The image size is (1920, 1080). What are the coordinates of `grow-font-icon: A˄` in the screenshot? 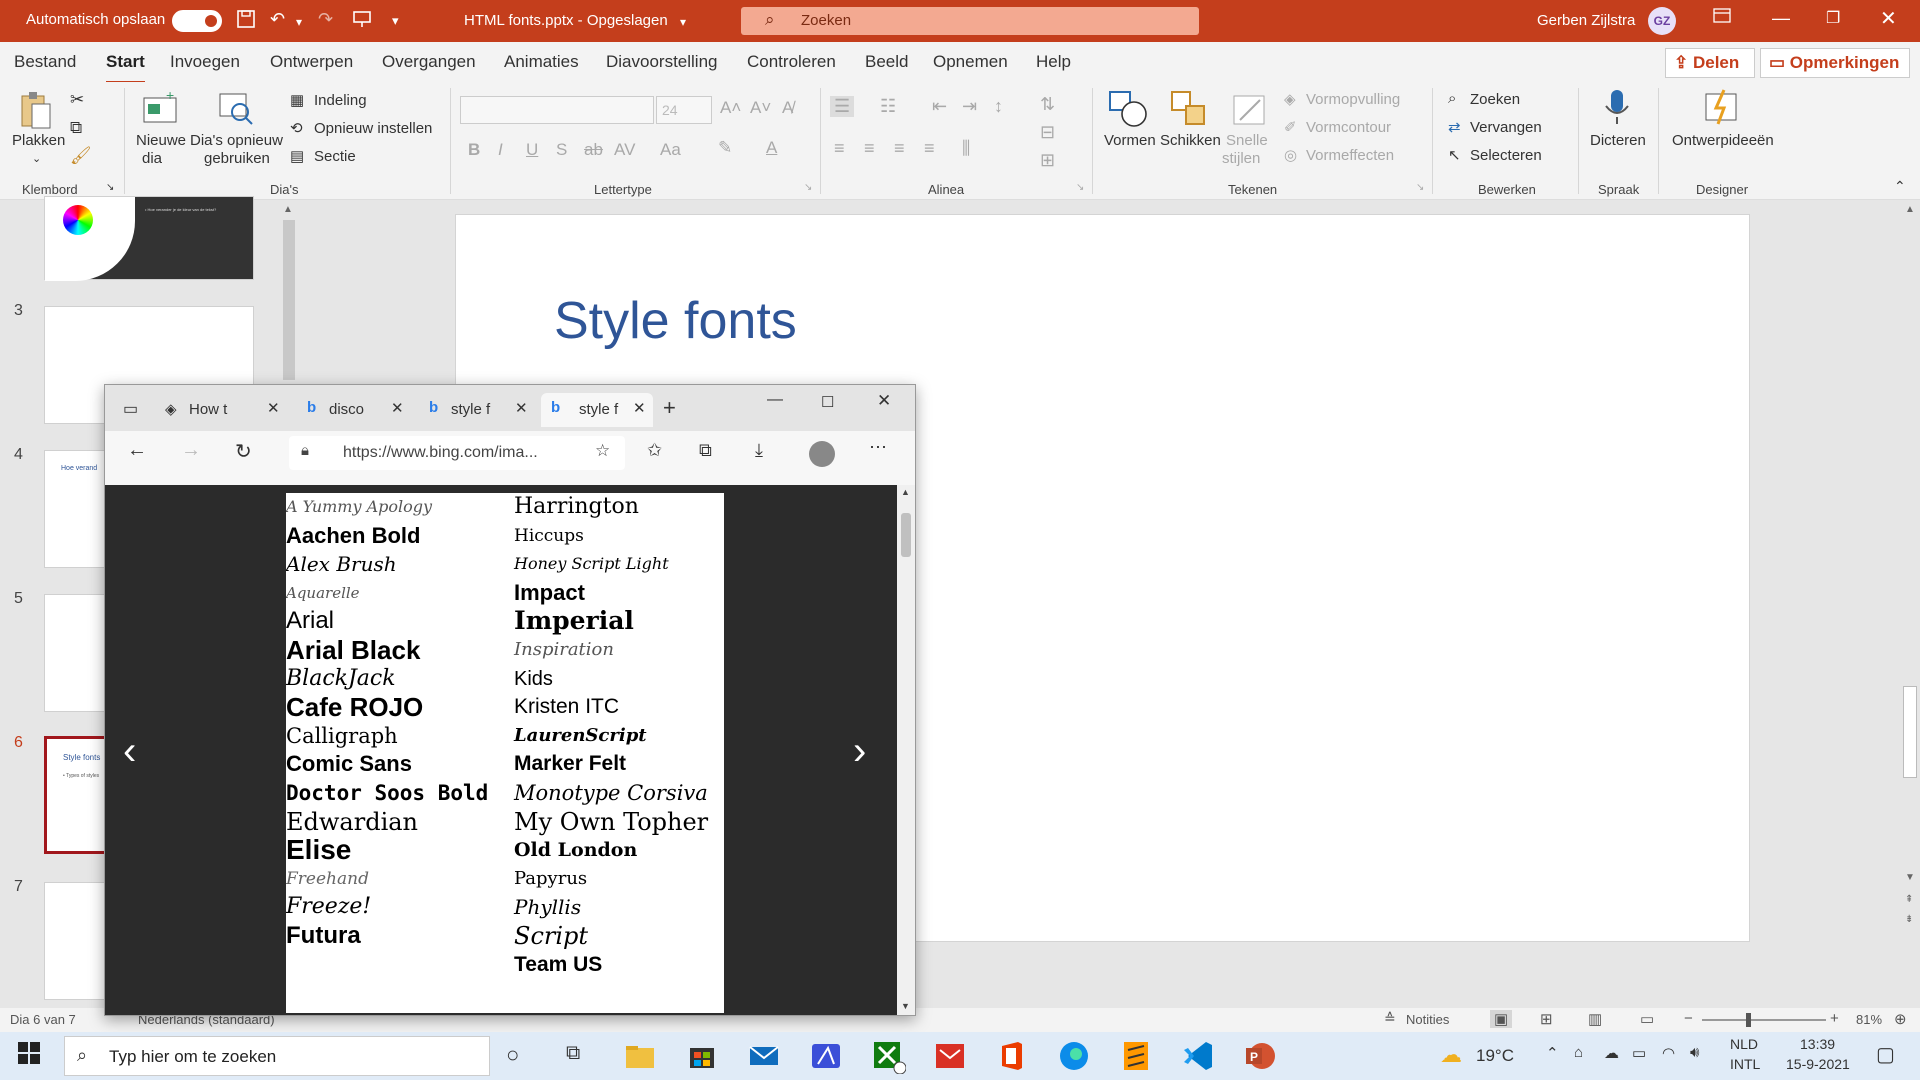 It's located at (730, 108).